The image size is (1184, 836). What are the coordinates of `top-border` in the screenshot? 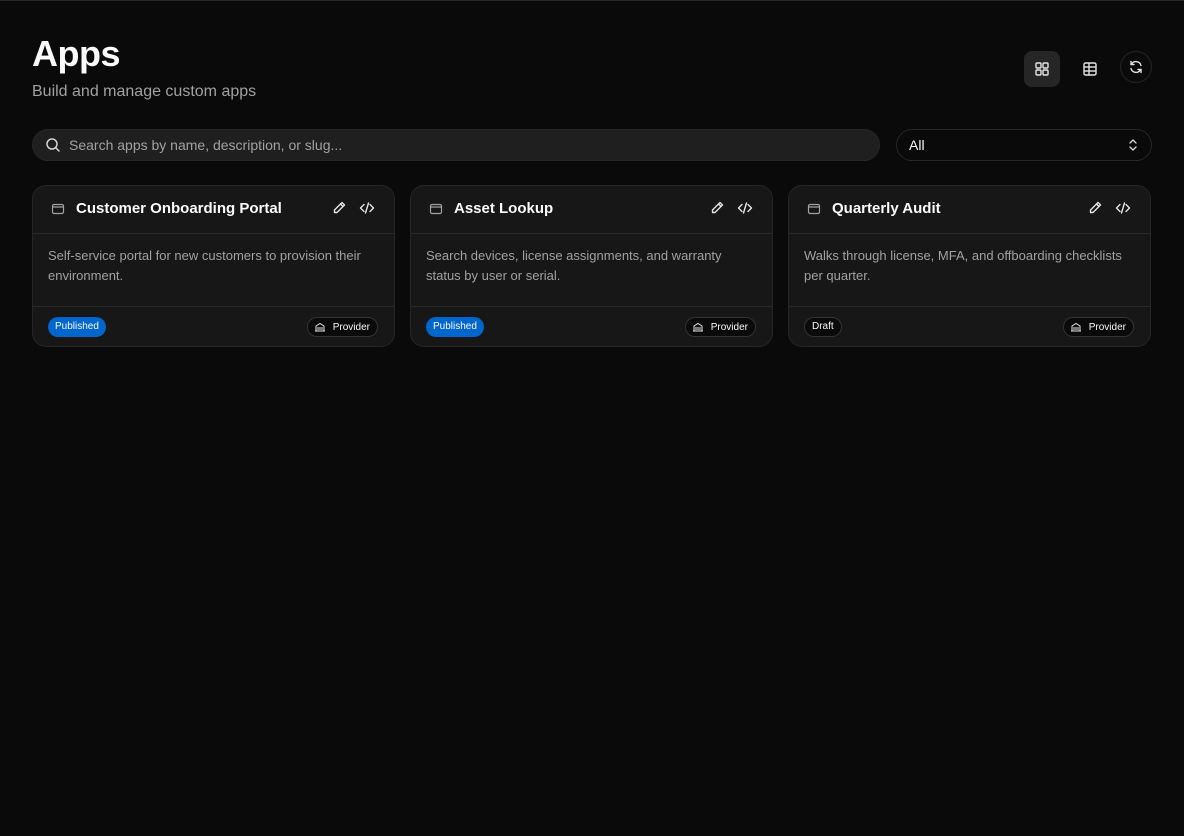 It's located at (592, 0).